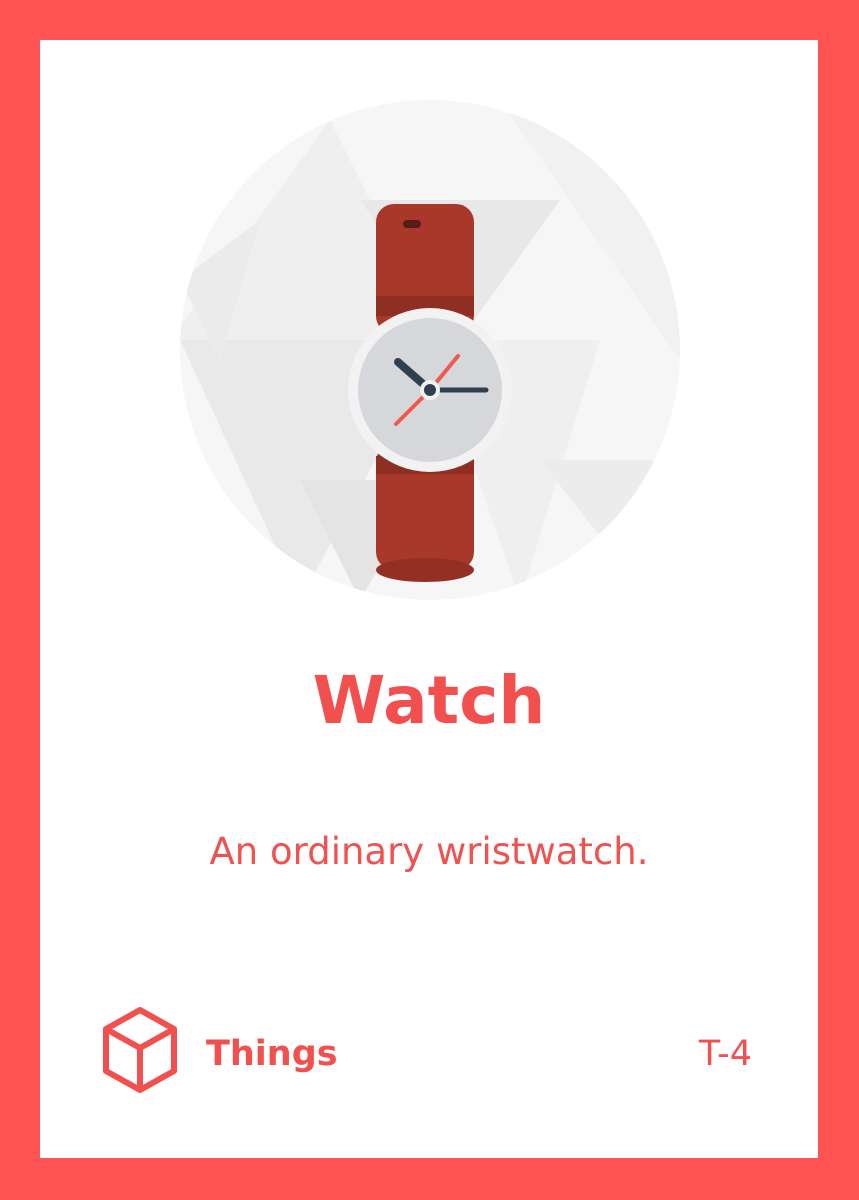  I want to click on card-description: An ordinary wristwatch., so click(429, 851).